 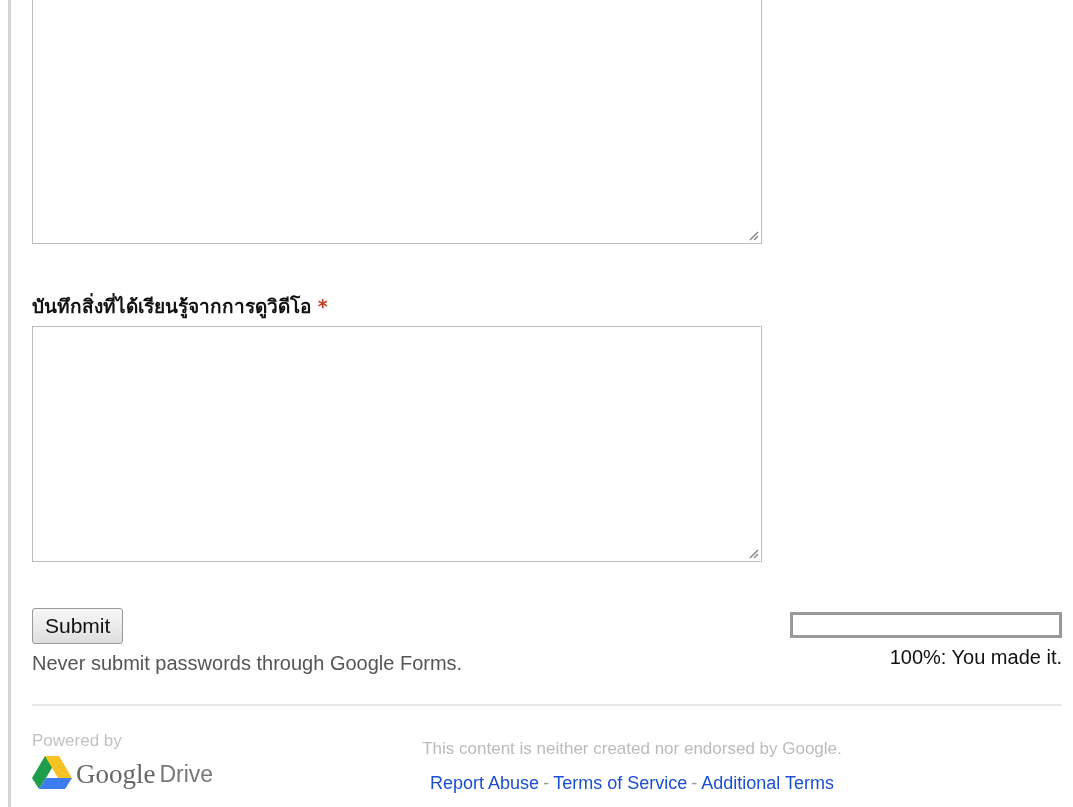 What do you see at coordinates (52, 773) in the screenshot?
I see `drive-logo-icon` at bounding box center [52, 773].